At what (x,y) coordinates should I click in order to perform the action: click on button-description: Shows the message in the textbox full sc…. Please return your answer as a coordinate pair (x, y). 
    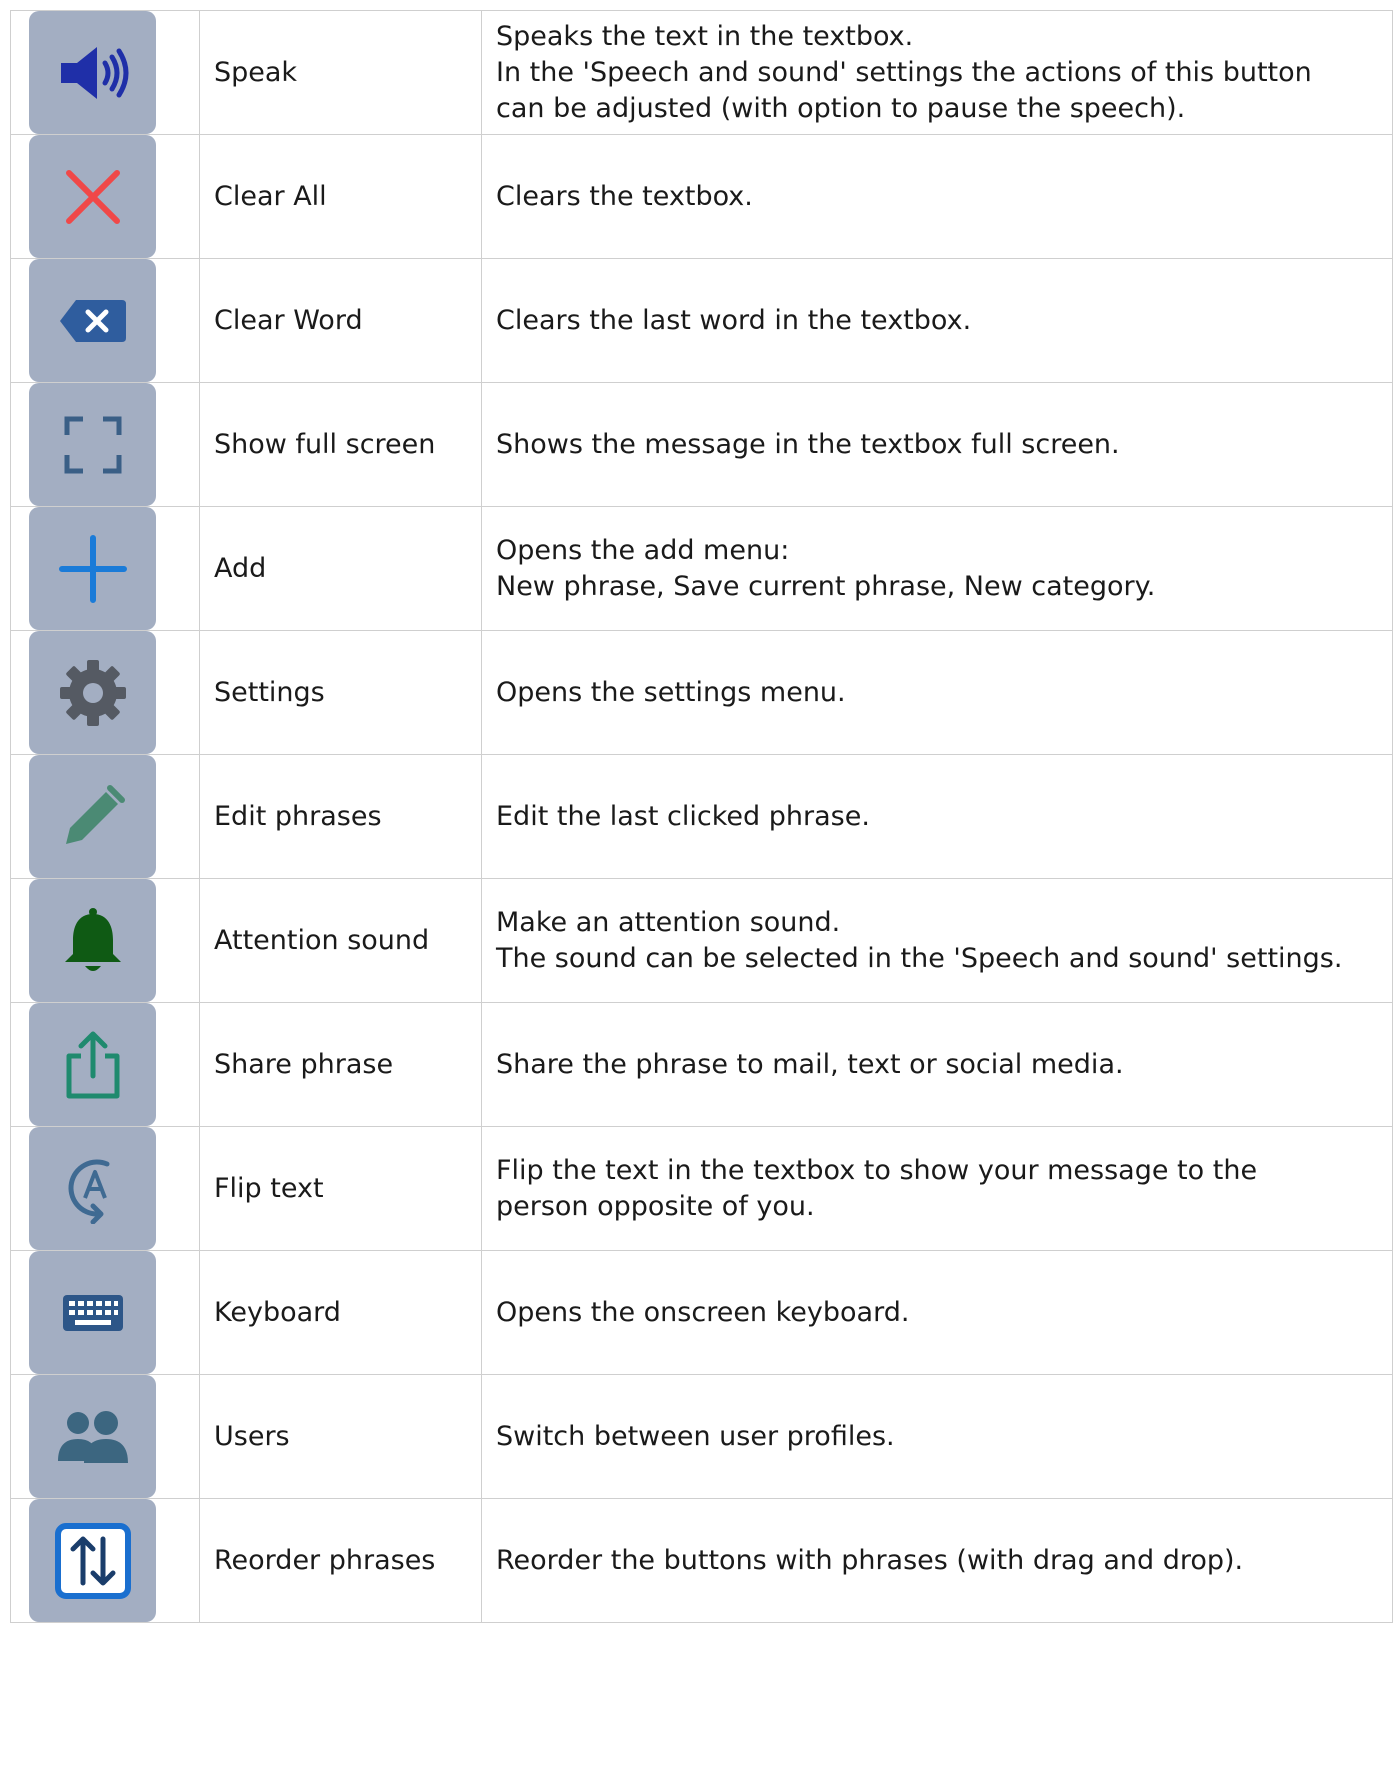
    Looking at the image, I should click on (937, 444).